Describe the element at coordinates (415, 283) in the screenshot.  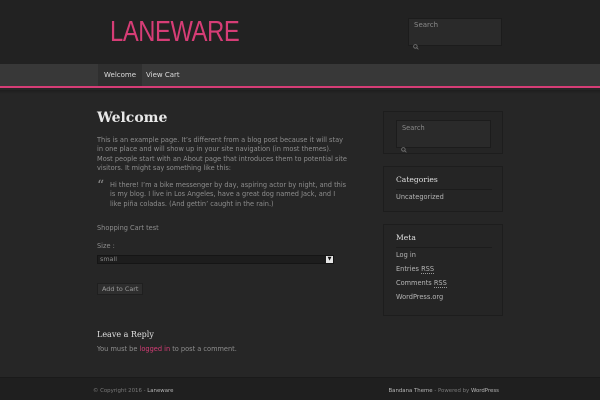
I see `comments-label: Comments` at that location.